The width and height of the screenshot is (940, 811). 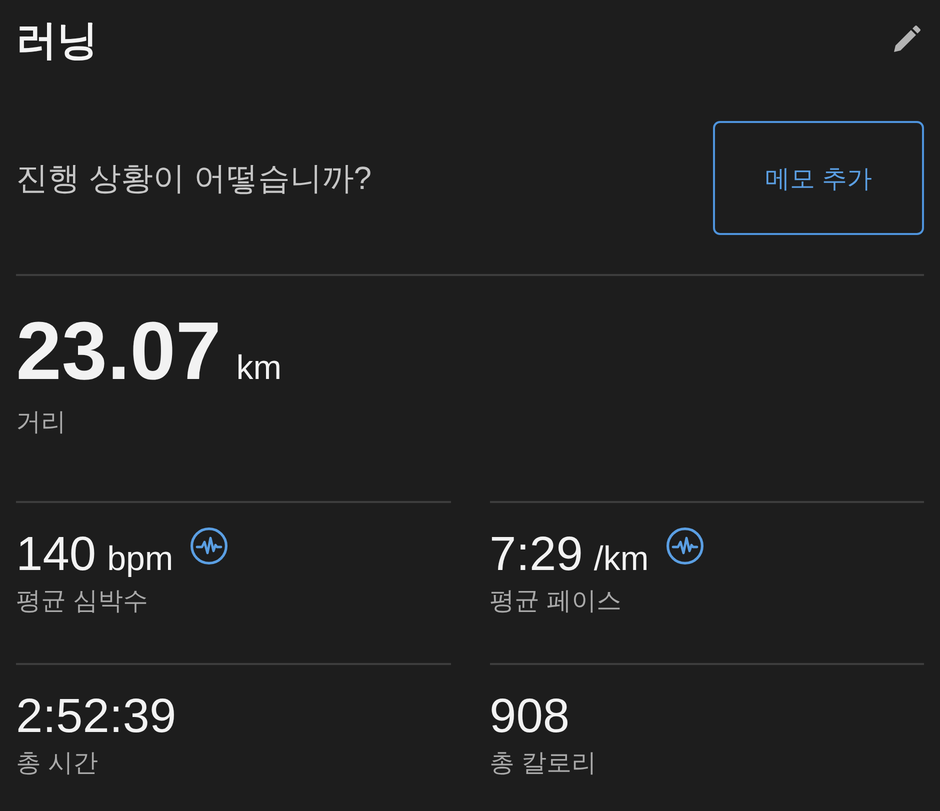 What do you see at coordinates (119, 352) in the screenshot?
I see `distance-value: 23.07` at bounding box center [119, 352].